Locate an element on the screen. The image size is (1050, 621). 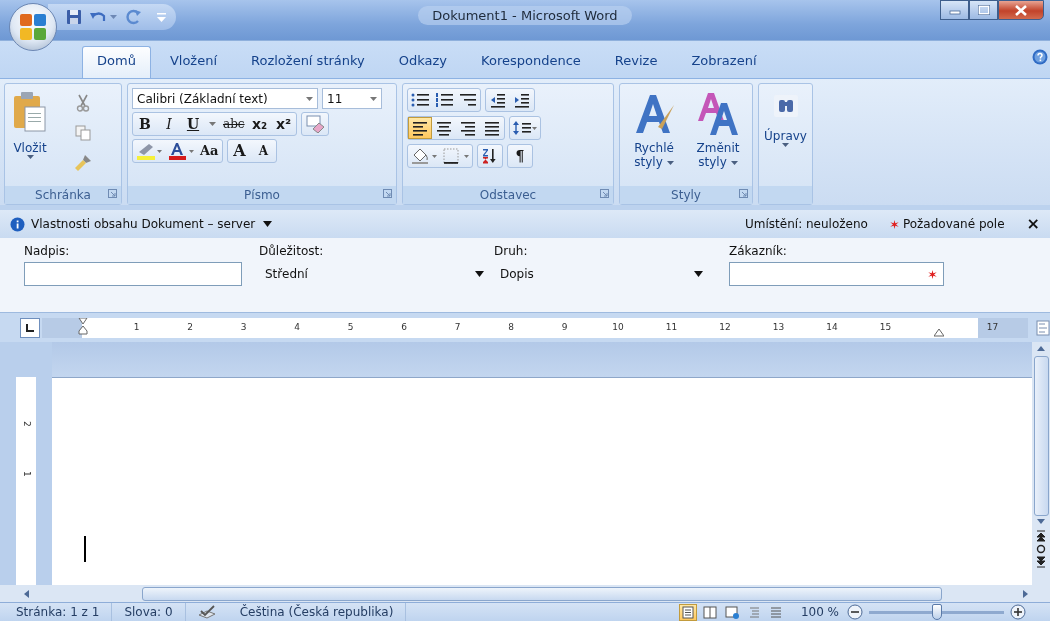
dropdown-icon is located at coordinates (161, 17).